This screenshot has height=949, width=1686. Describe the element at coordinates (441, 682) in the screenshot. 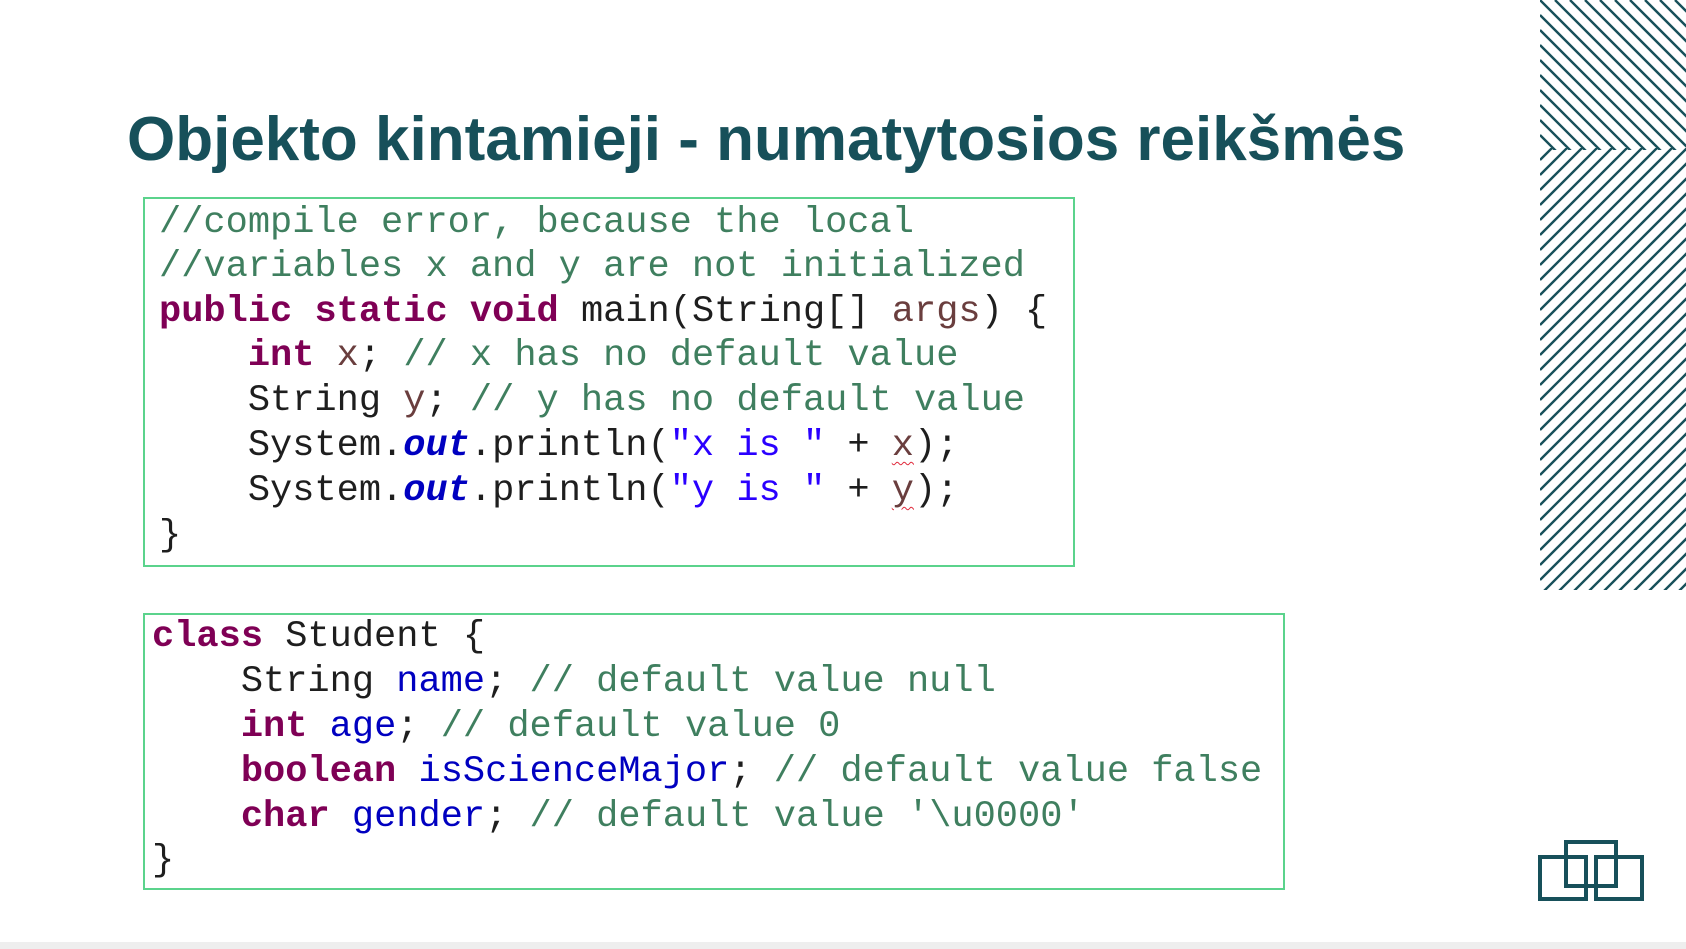

I see `code-token: name` at that location.